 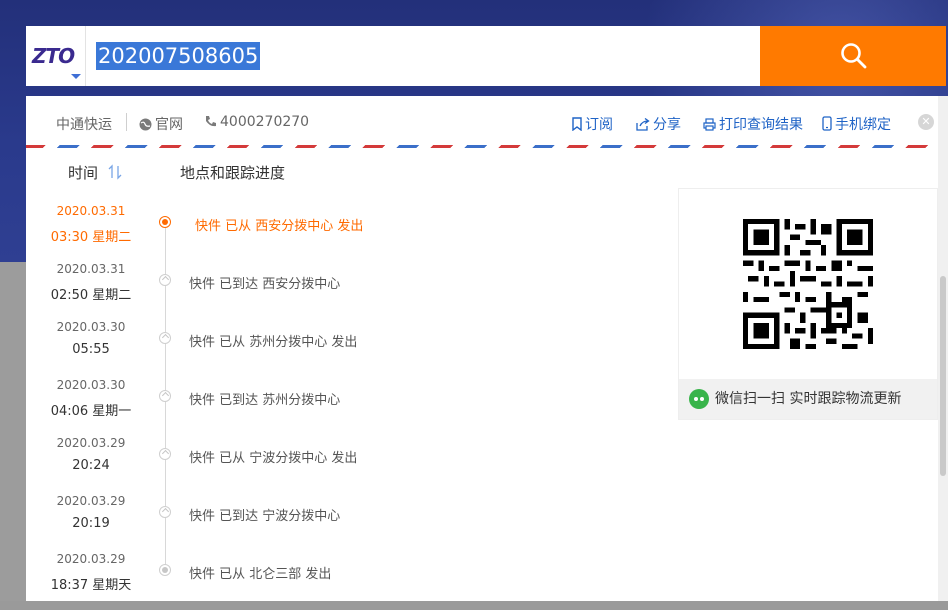 I want to click on event-time: 03:30 星期二, so click(x=91, y=237).